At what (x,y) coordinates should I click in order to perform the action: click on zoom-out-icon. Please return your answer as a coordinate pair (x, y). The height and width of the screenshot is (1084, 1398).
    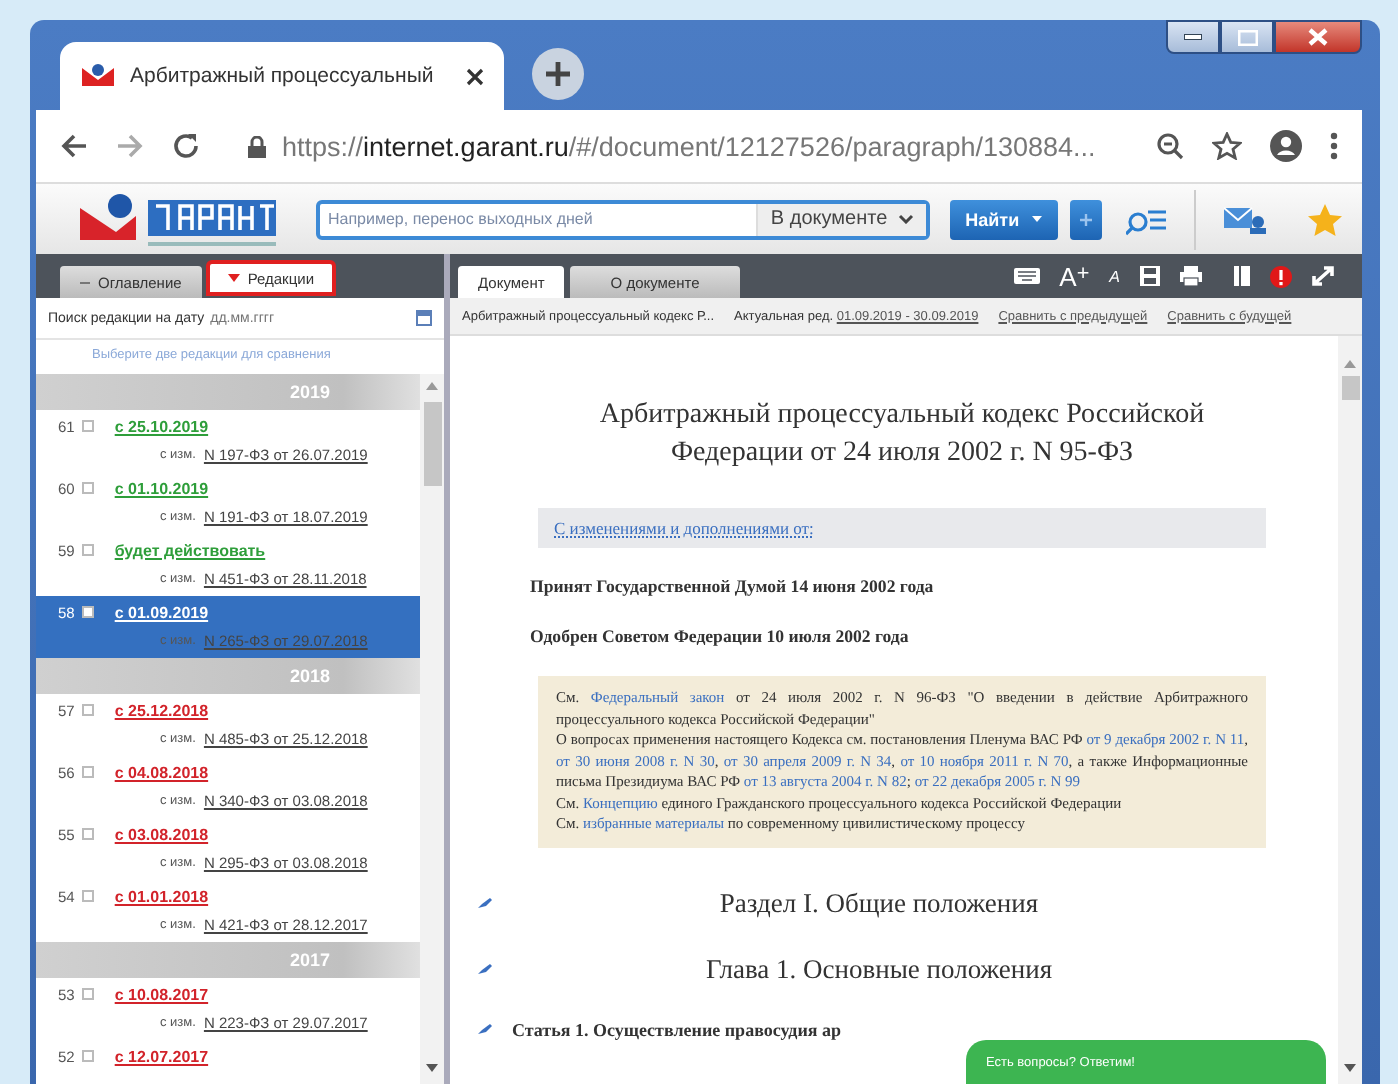
    Looking at the image, I should click on (1170, 146).